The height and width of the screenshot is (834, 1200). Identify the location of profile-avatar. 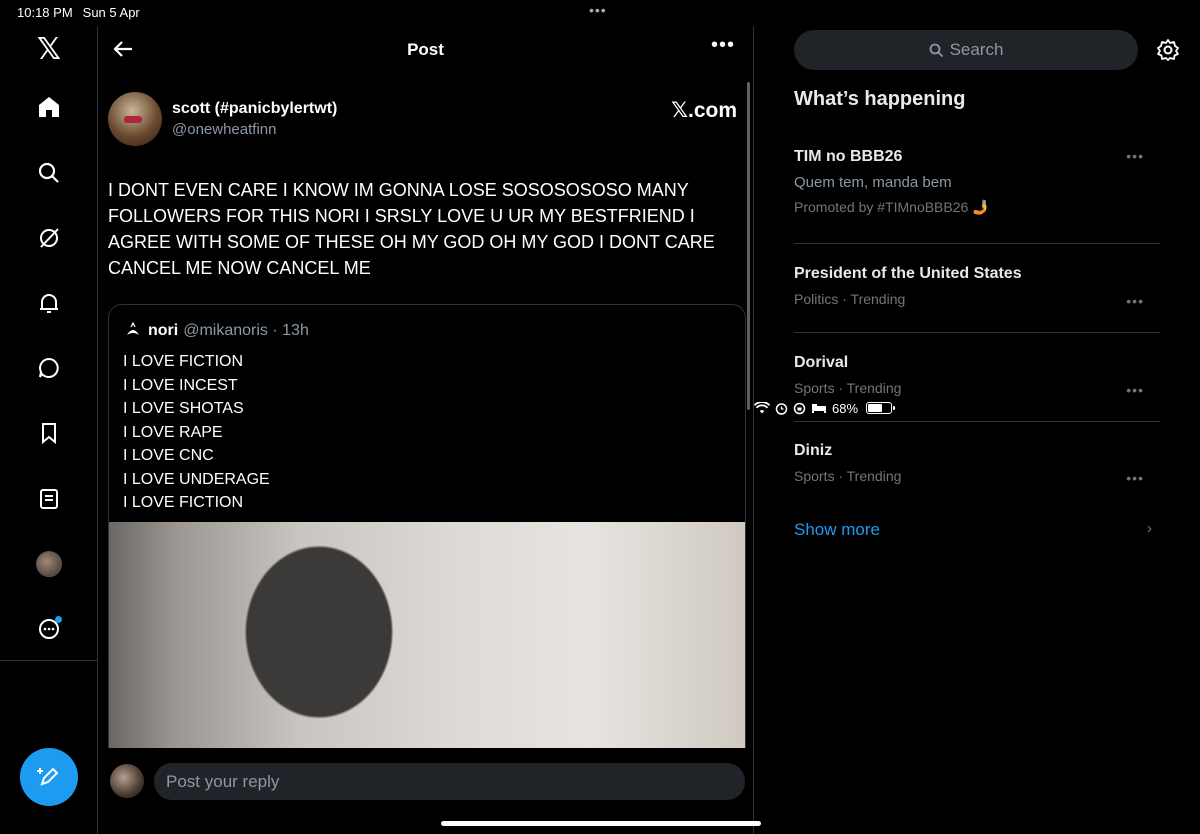
(49, 564).